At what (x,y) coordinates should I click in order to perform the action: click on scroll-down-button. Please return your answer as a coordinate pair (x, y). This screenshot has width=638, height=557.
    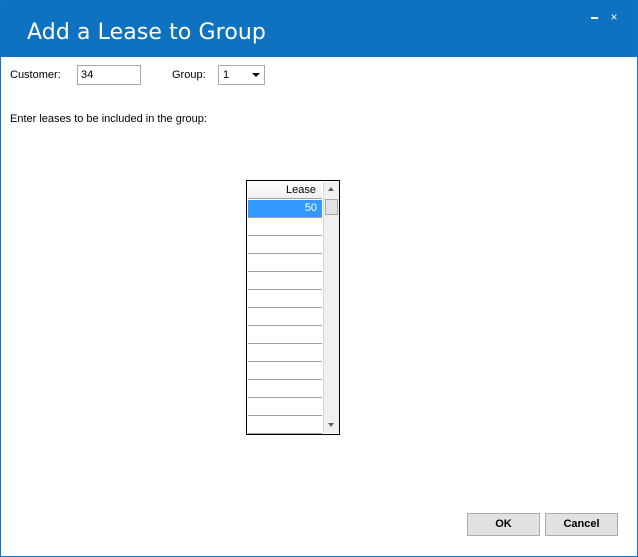
    Looking at the image, I should click on (332, 425).